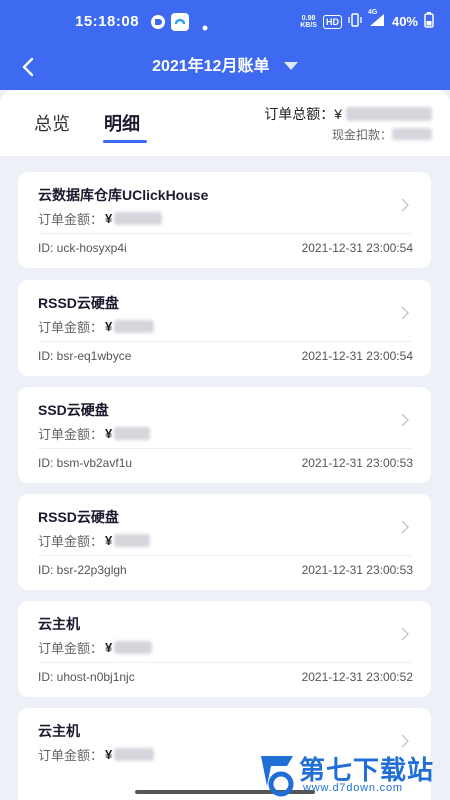 Image resolution: width=450 pixels, height=800 pixels. Describe the element at coordinates (123, 195) in the screenshot. I see `order-product-name: 云数据库仓库UClickHouse` at that location.